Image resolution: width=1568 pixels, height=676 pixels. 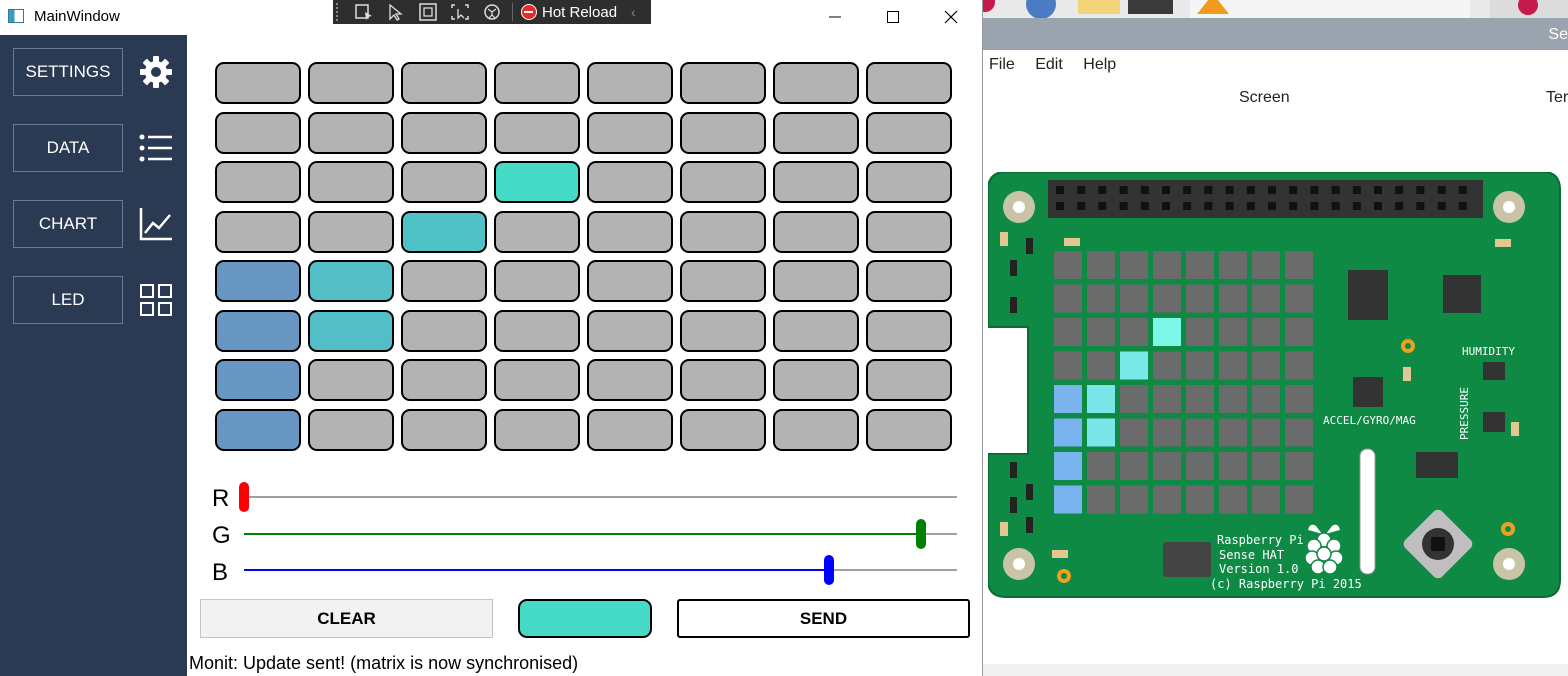 What do you see at coordinates (444, 132) in the screenshot?
I see `led-cell-r1-c2` at bounding box center [444, 132].